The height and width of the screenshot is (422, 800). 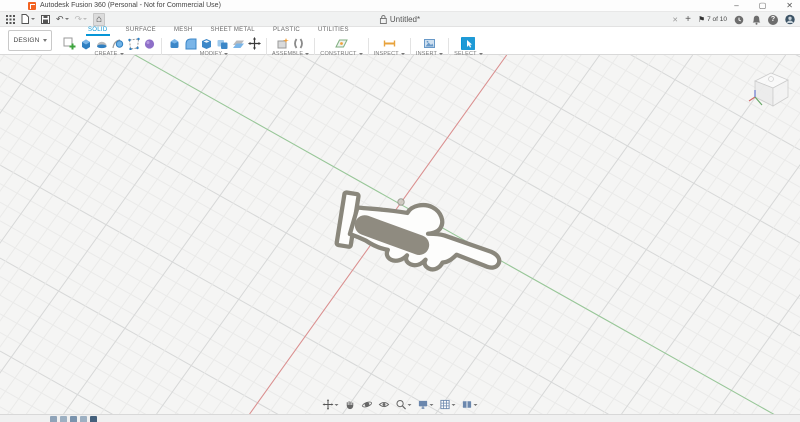 What do you see at coordinates (736, 6) in the screenshot?
I see `window-minimize-button: –` at bounding box center [736, 6].